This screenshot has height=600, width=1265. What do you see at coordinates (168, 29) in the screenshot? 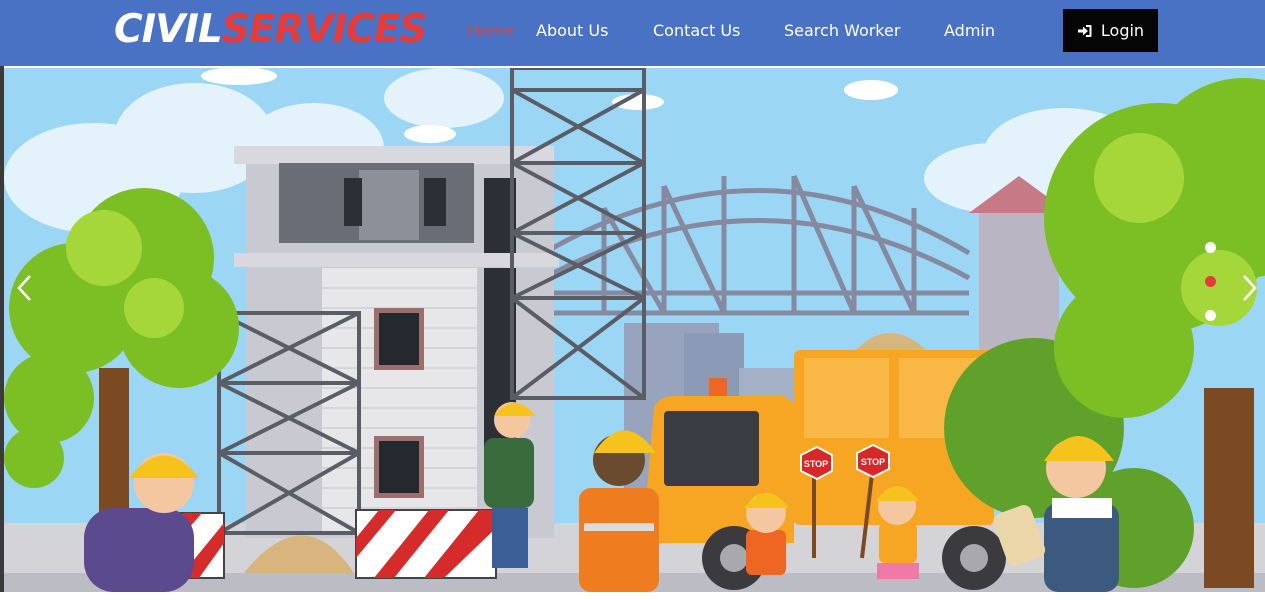
I see `brand-logo-part1: CIVIL` at bounding box center [168, 29].